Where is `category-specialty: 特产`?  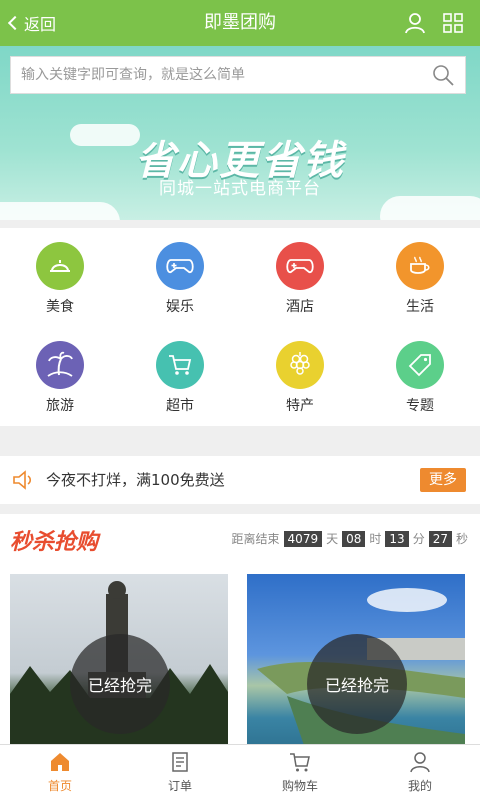
category-specialty: 特产 is located at coordinates (300, 376).